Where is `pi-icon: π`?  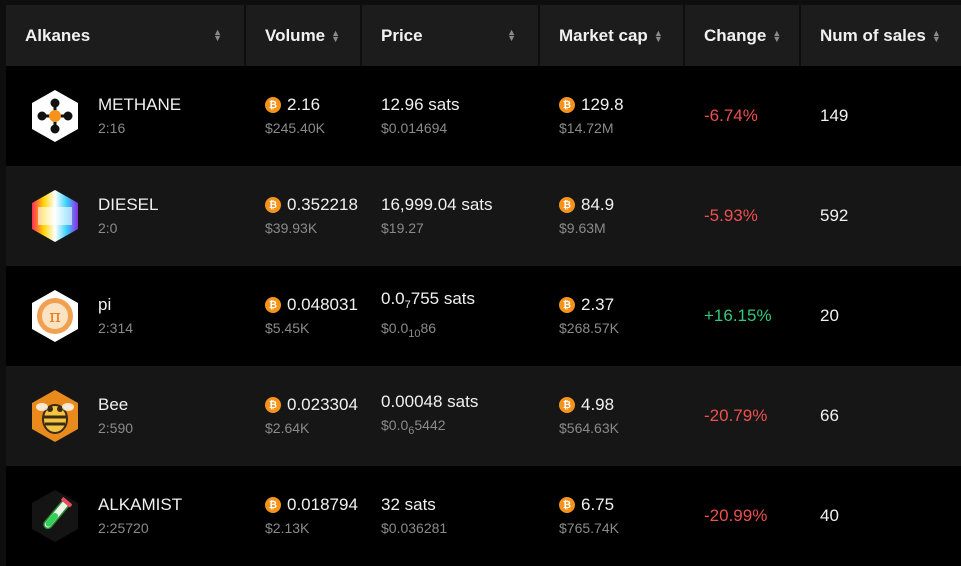 pi-icon: π is located at coordinates (55, 316).